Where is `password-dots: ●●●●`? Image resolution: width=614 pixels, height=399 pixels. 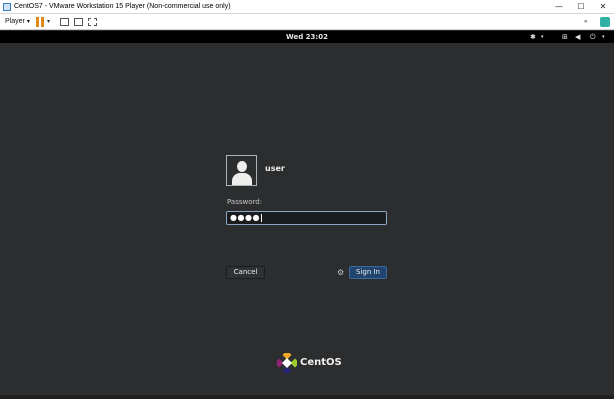
password-dots: ●●●● is located at coordinates (245, 217).